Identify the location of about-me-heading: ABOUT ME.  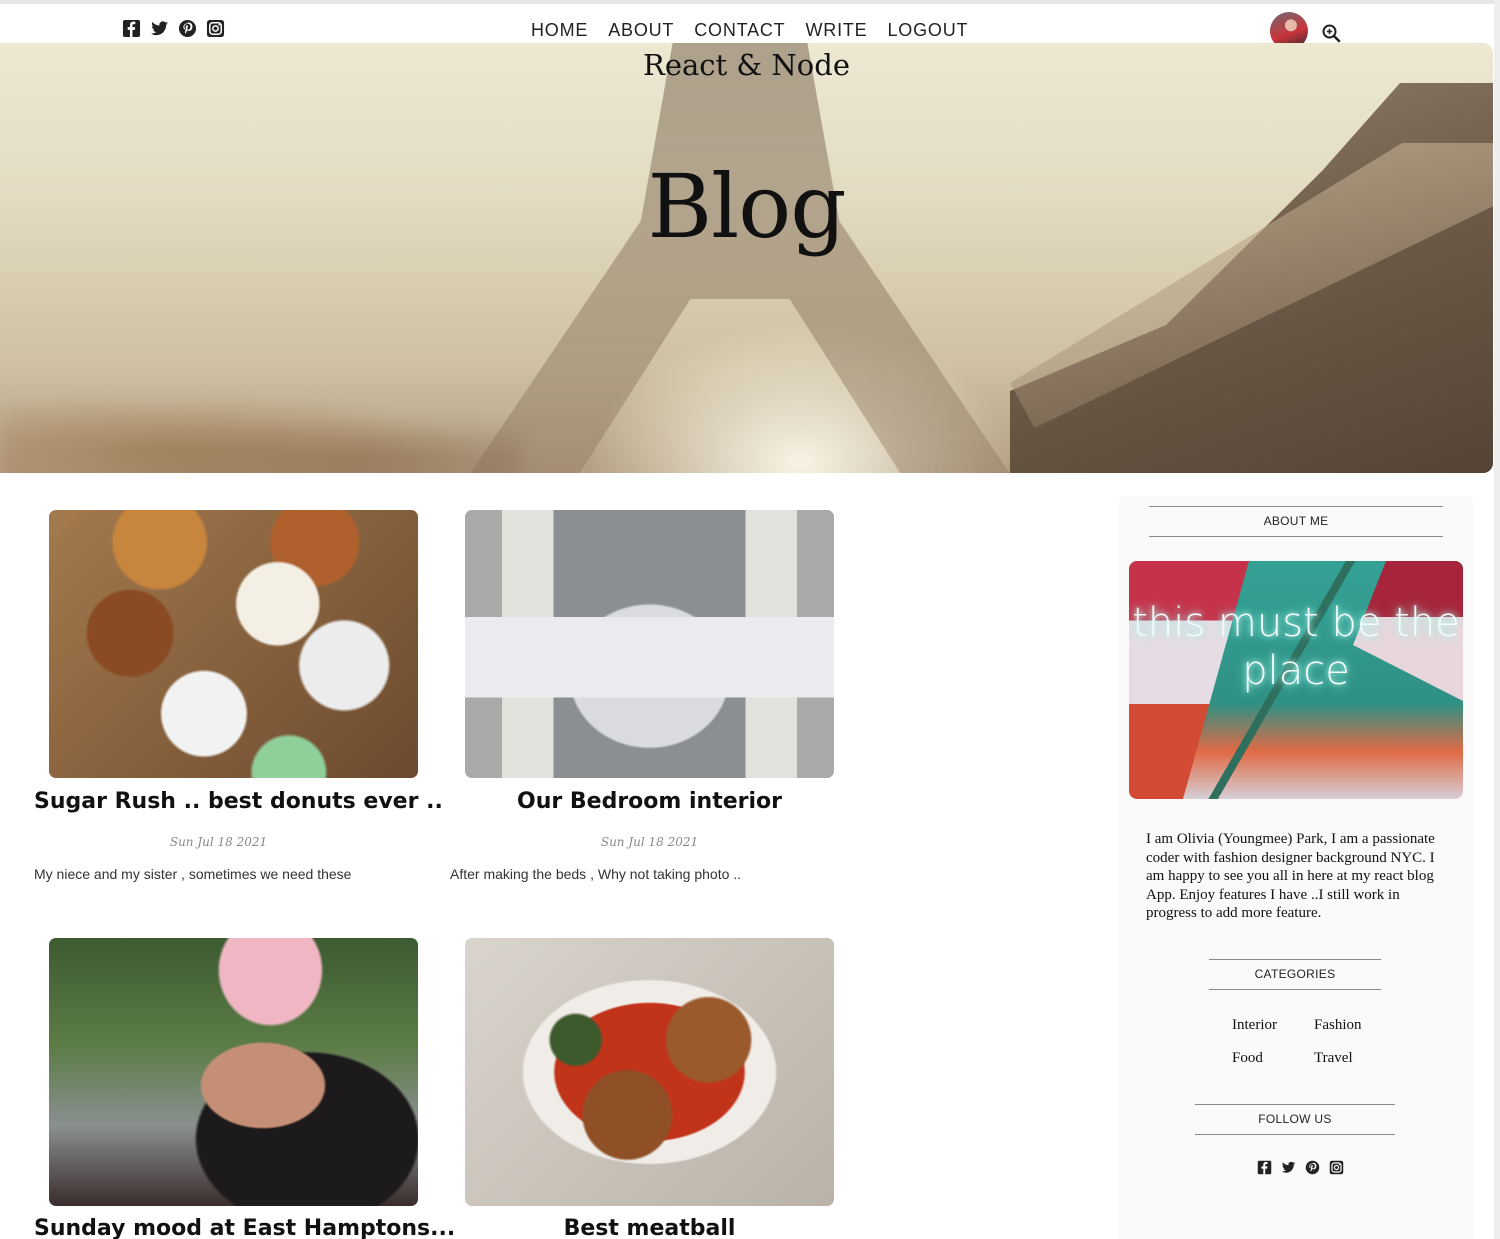
(1296, 521).